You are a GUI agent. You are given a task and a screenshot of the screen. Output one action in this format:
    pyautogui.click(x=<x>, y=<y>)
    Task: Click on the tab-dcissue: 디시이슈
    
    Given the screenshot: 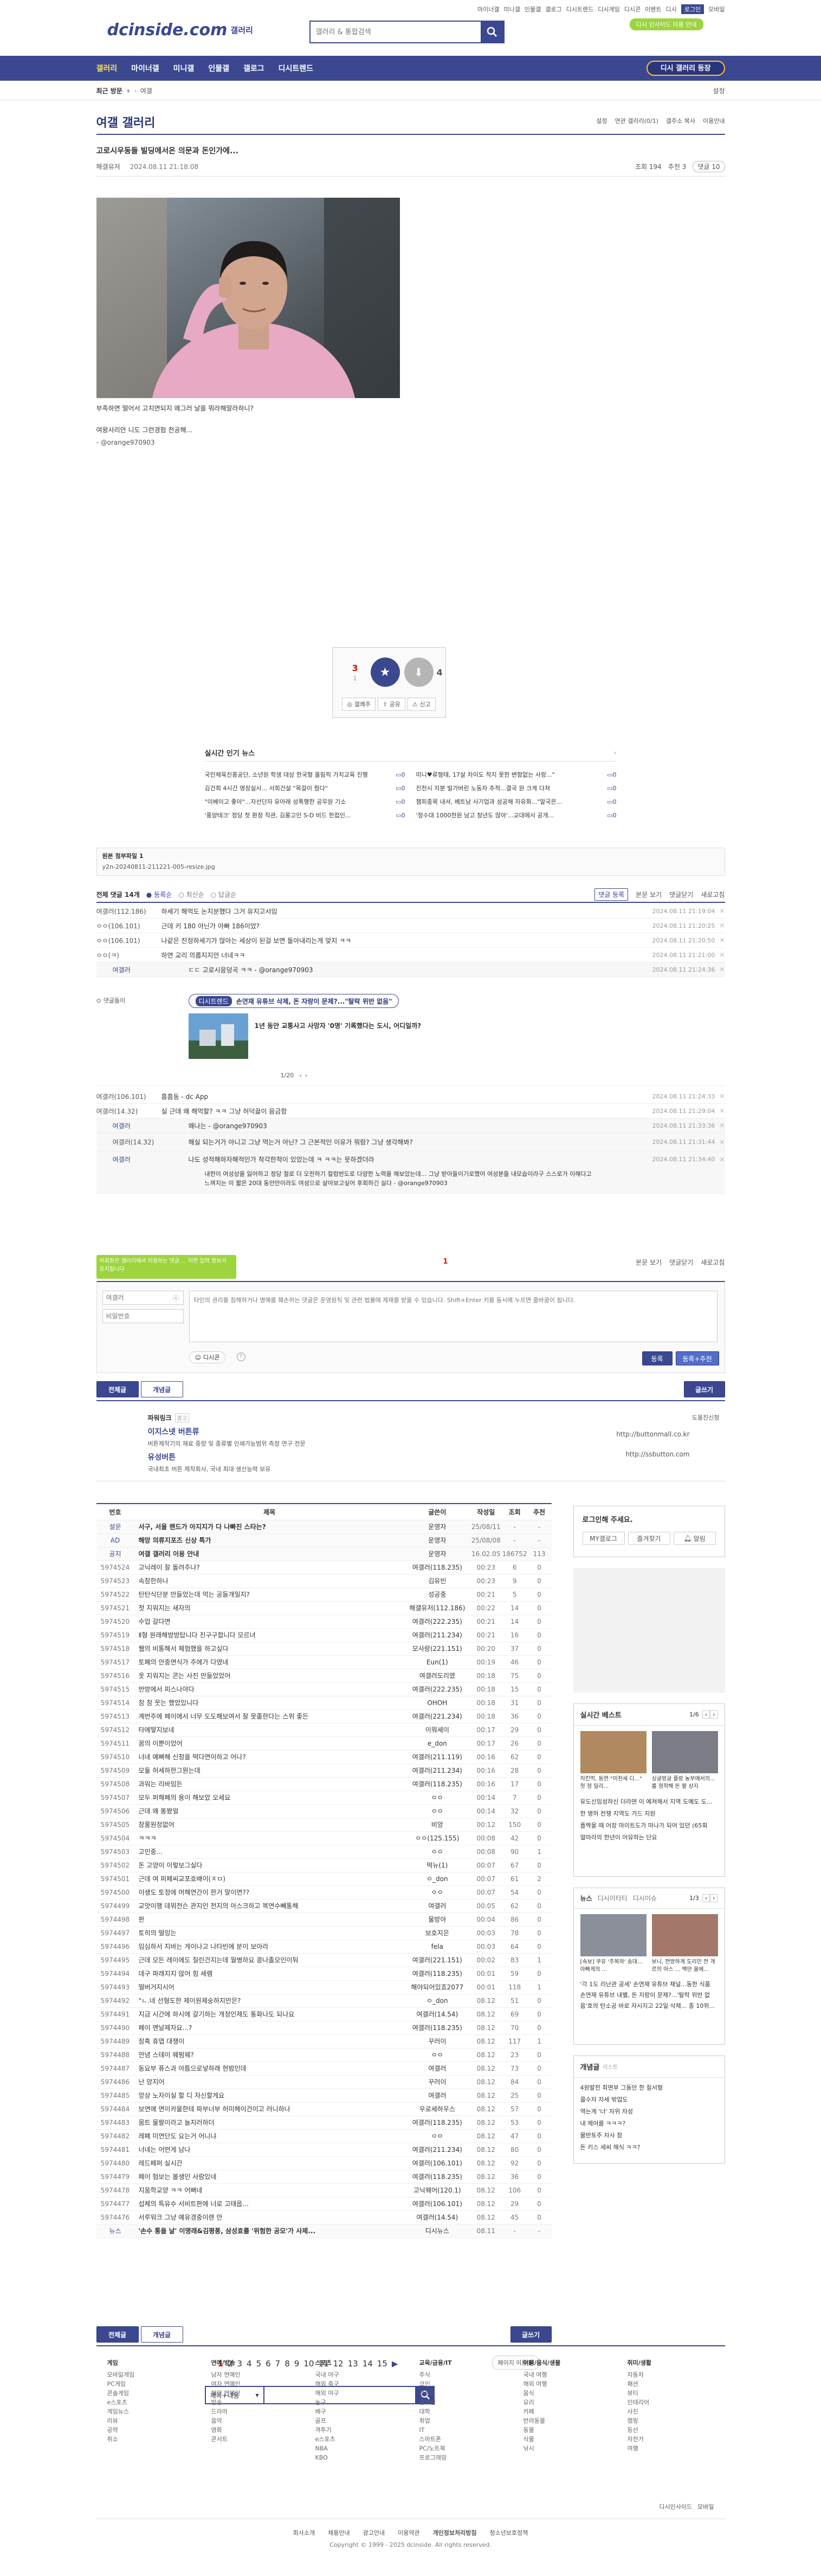 What is the action you would take?
    pyautogui.click(x=645, y=1898)
    